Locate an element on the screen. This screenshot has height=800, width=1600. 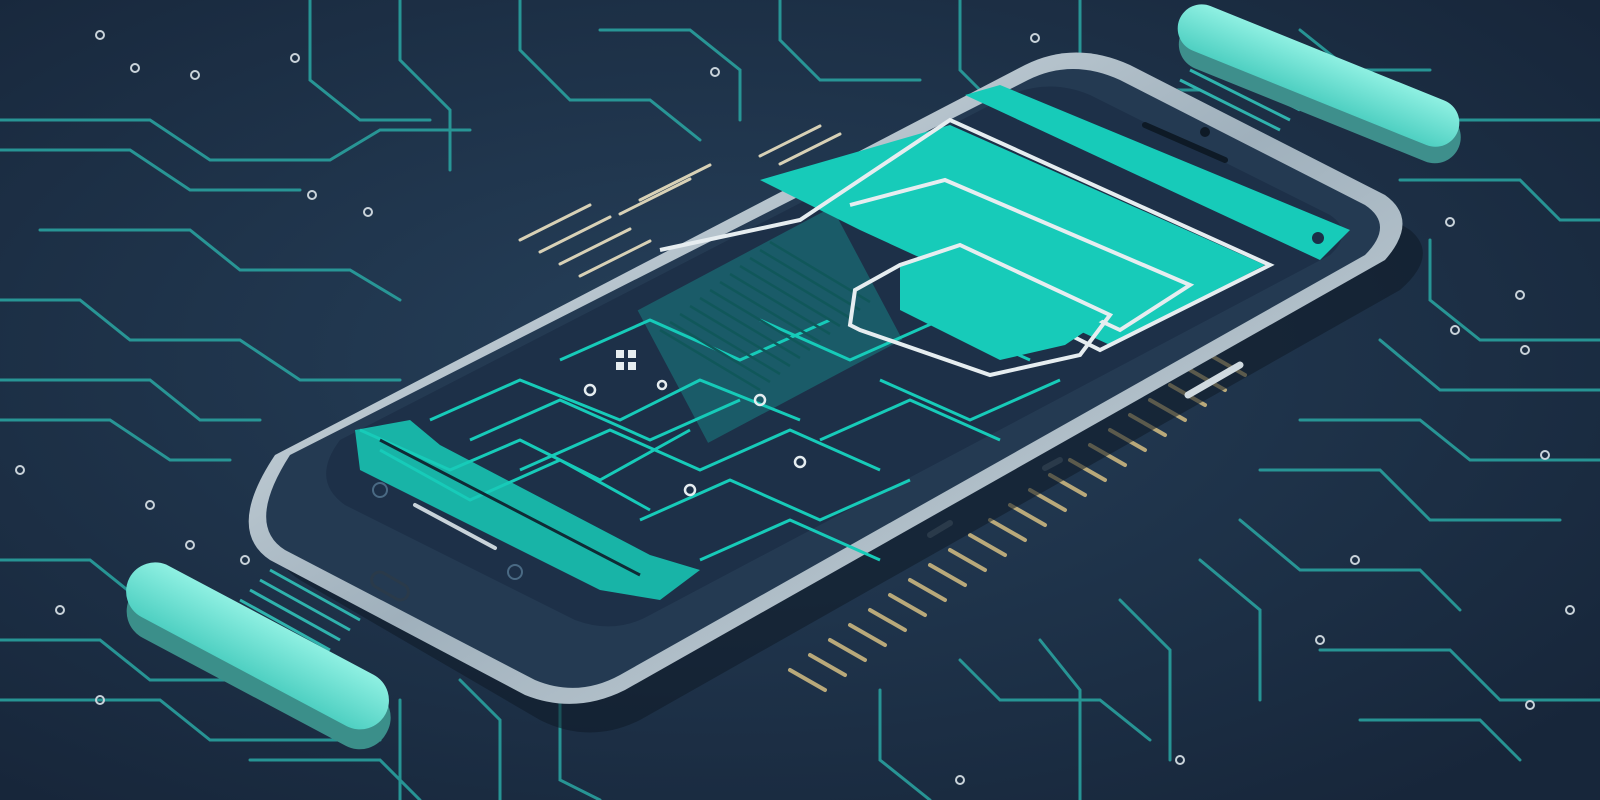
status-dot is located at coordinates (1318, 238).